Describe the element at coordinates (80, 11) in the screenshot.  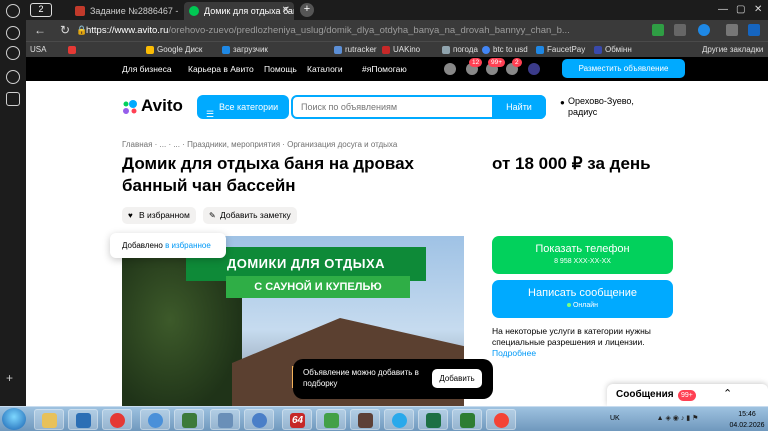
I see `sp-favicon-icon` at that location.